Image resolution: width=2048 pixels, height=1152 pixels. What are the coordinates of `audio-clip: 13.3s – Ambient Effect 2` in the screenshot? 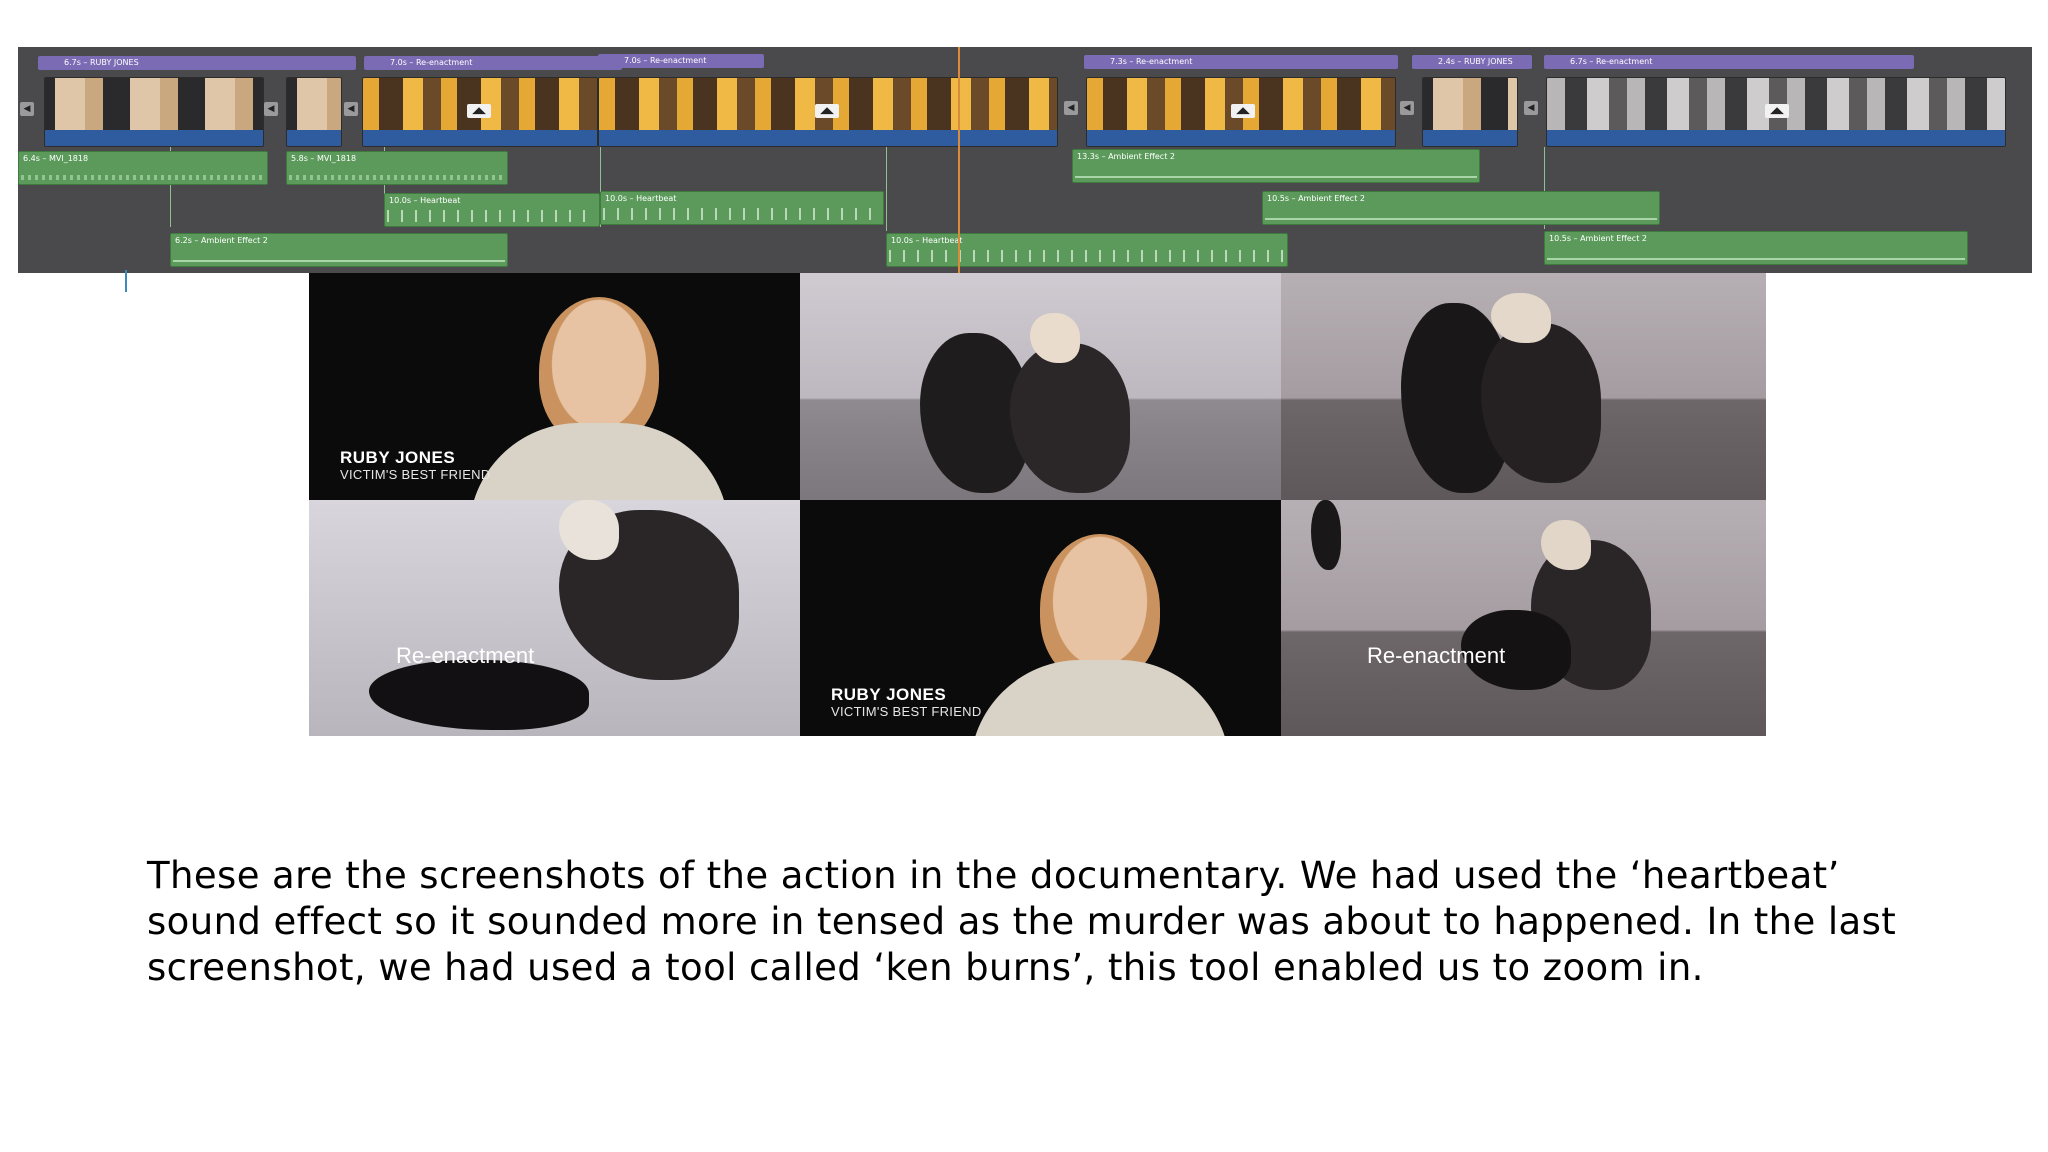 It's located at (1276, 166).